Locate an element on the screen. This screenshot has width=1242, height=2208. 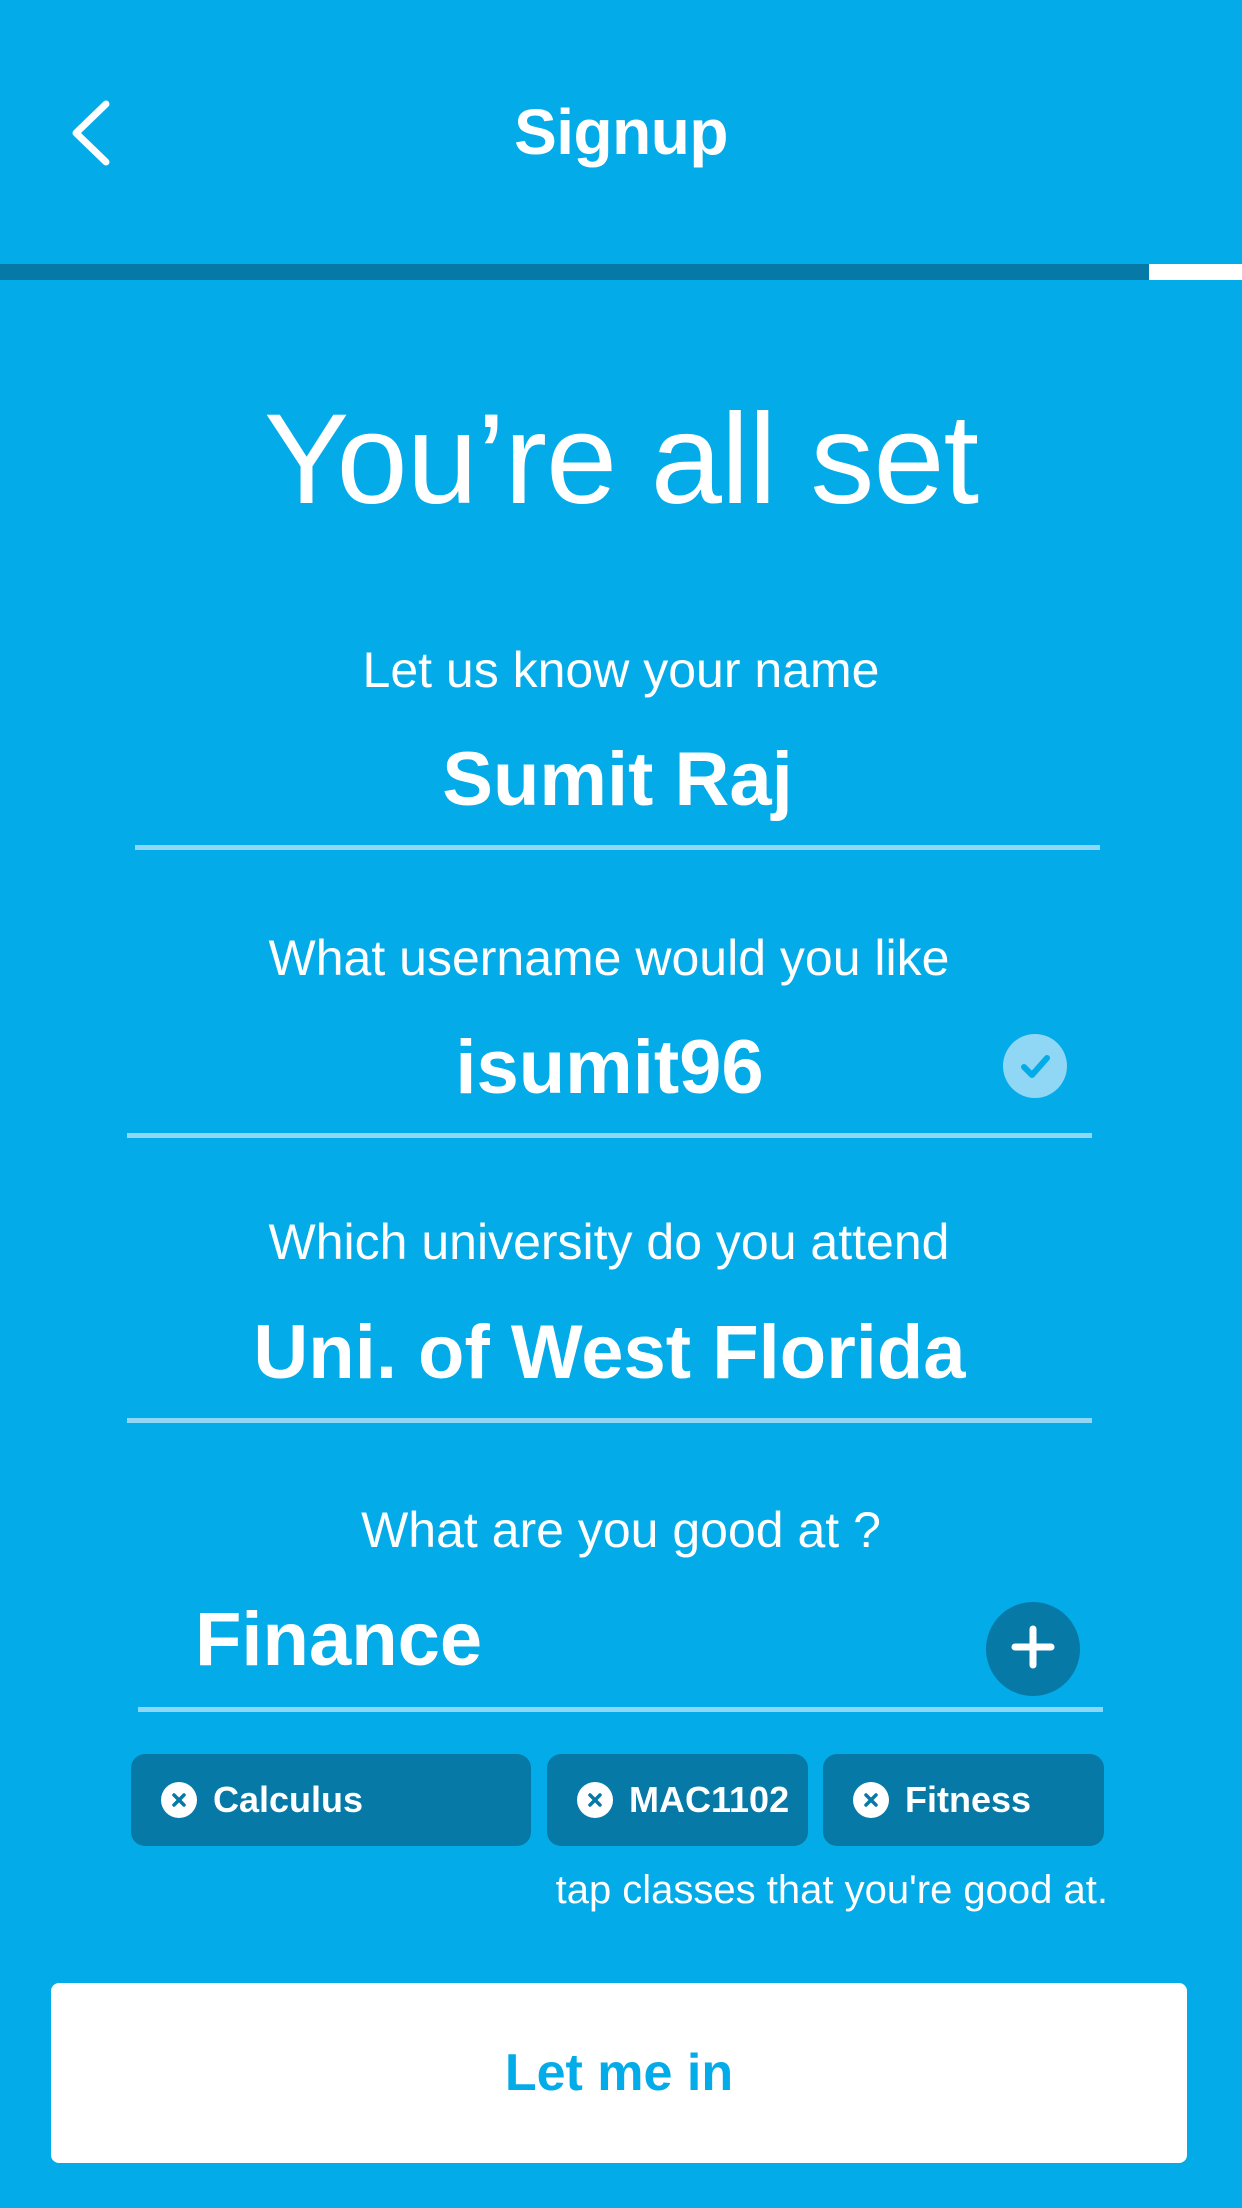
let-me-in-label: Let me in is located at coordinates (619, 2073).